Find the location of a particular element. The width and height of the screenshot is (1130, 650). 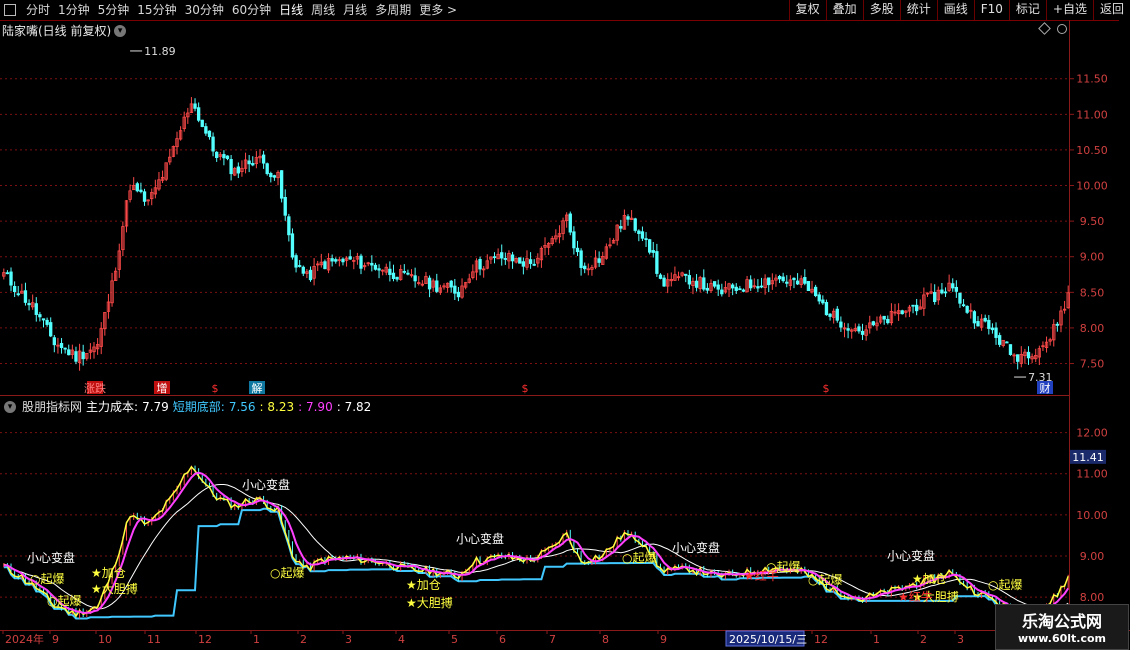

right-edge-strip is located at coordinates (1124, 325).